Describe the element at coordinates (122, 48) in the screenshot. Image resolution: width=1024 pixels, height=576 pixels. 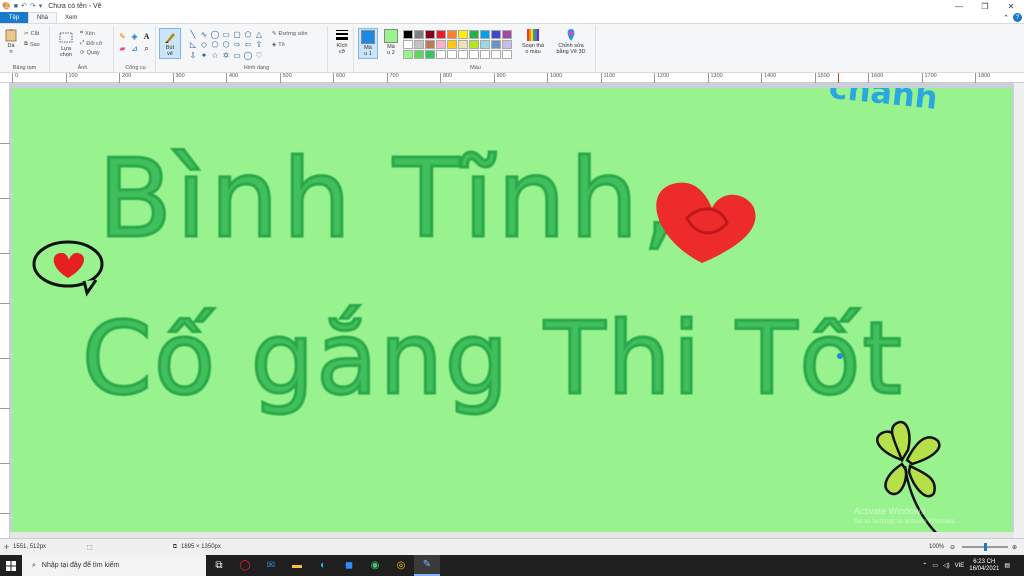
I see `eraser-icon: ▰` at that location.